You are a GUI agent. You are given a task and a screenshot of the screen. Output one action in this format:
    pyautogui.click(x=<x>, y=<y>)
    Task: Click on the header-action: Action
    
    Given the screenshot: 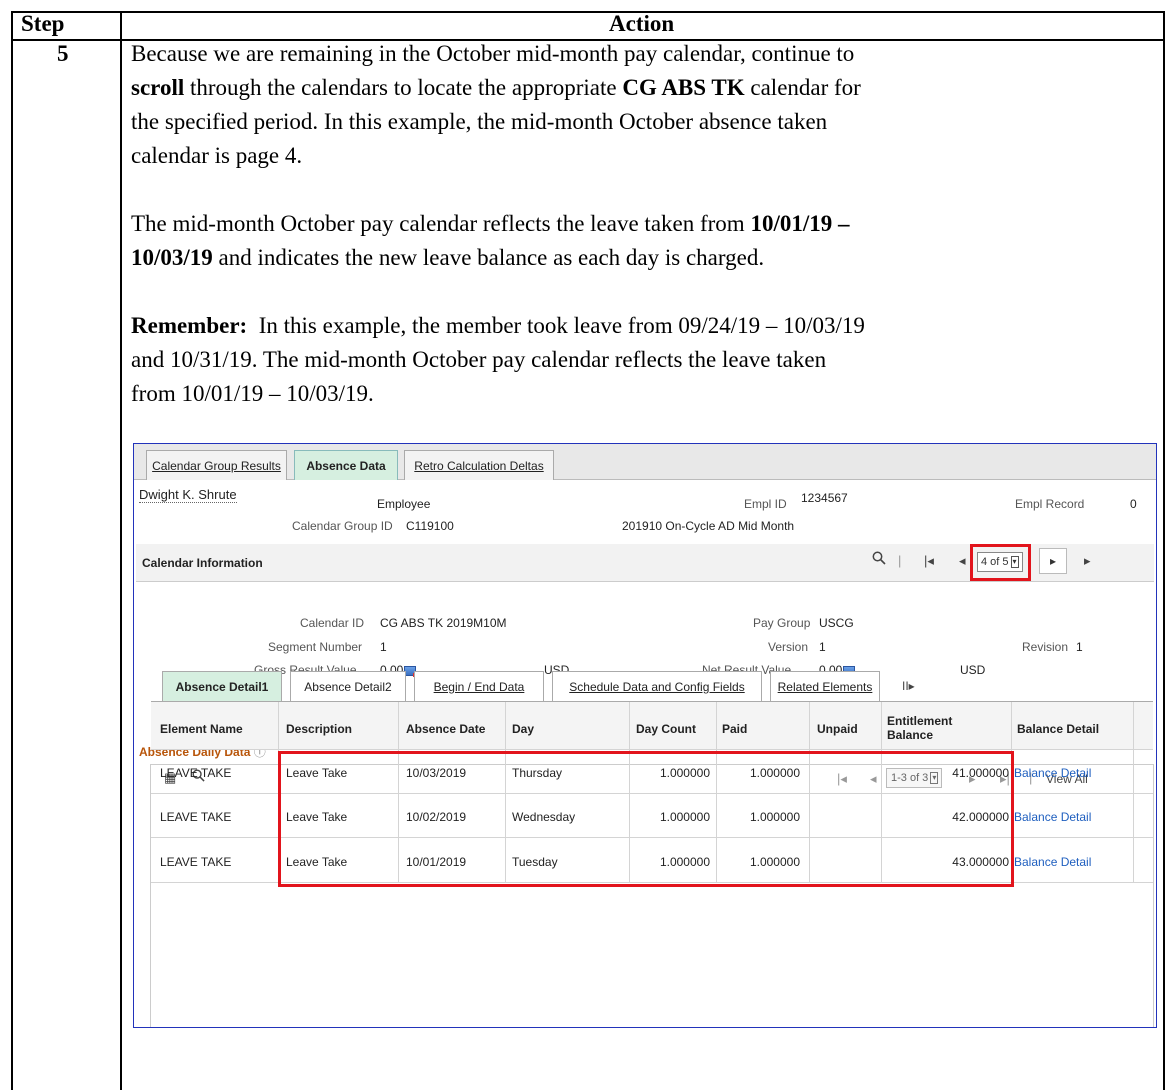 What is the action you would take?
    pyautogui.click(x=642, y=23)
    